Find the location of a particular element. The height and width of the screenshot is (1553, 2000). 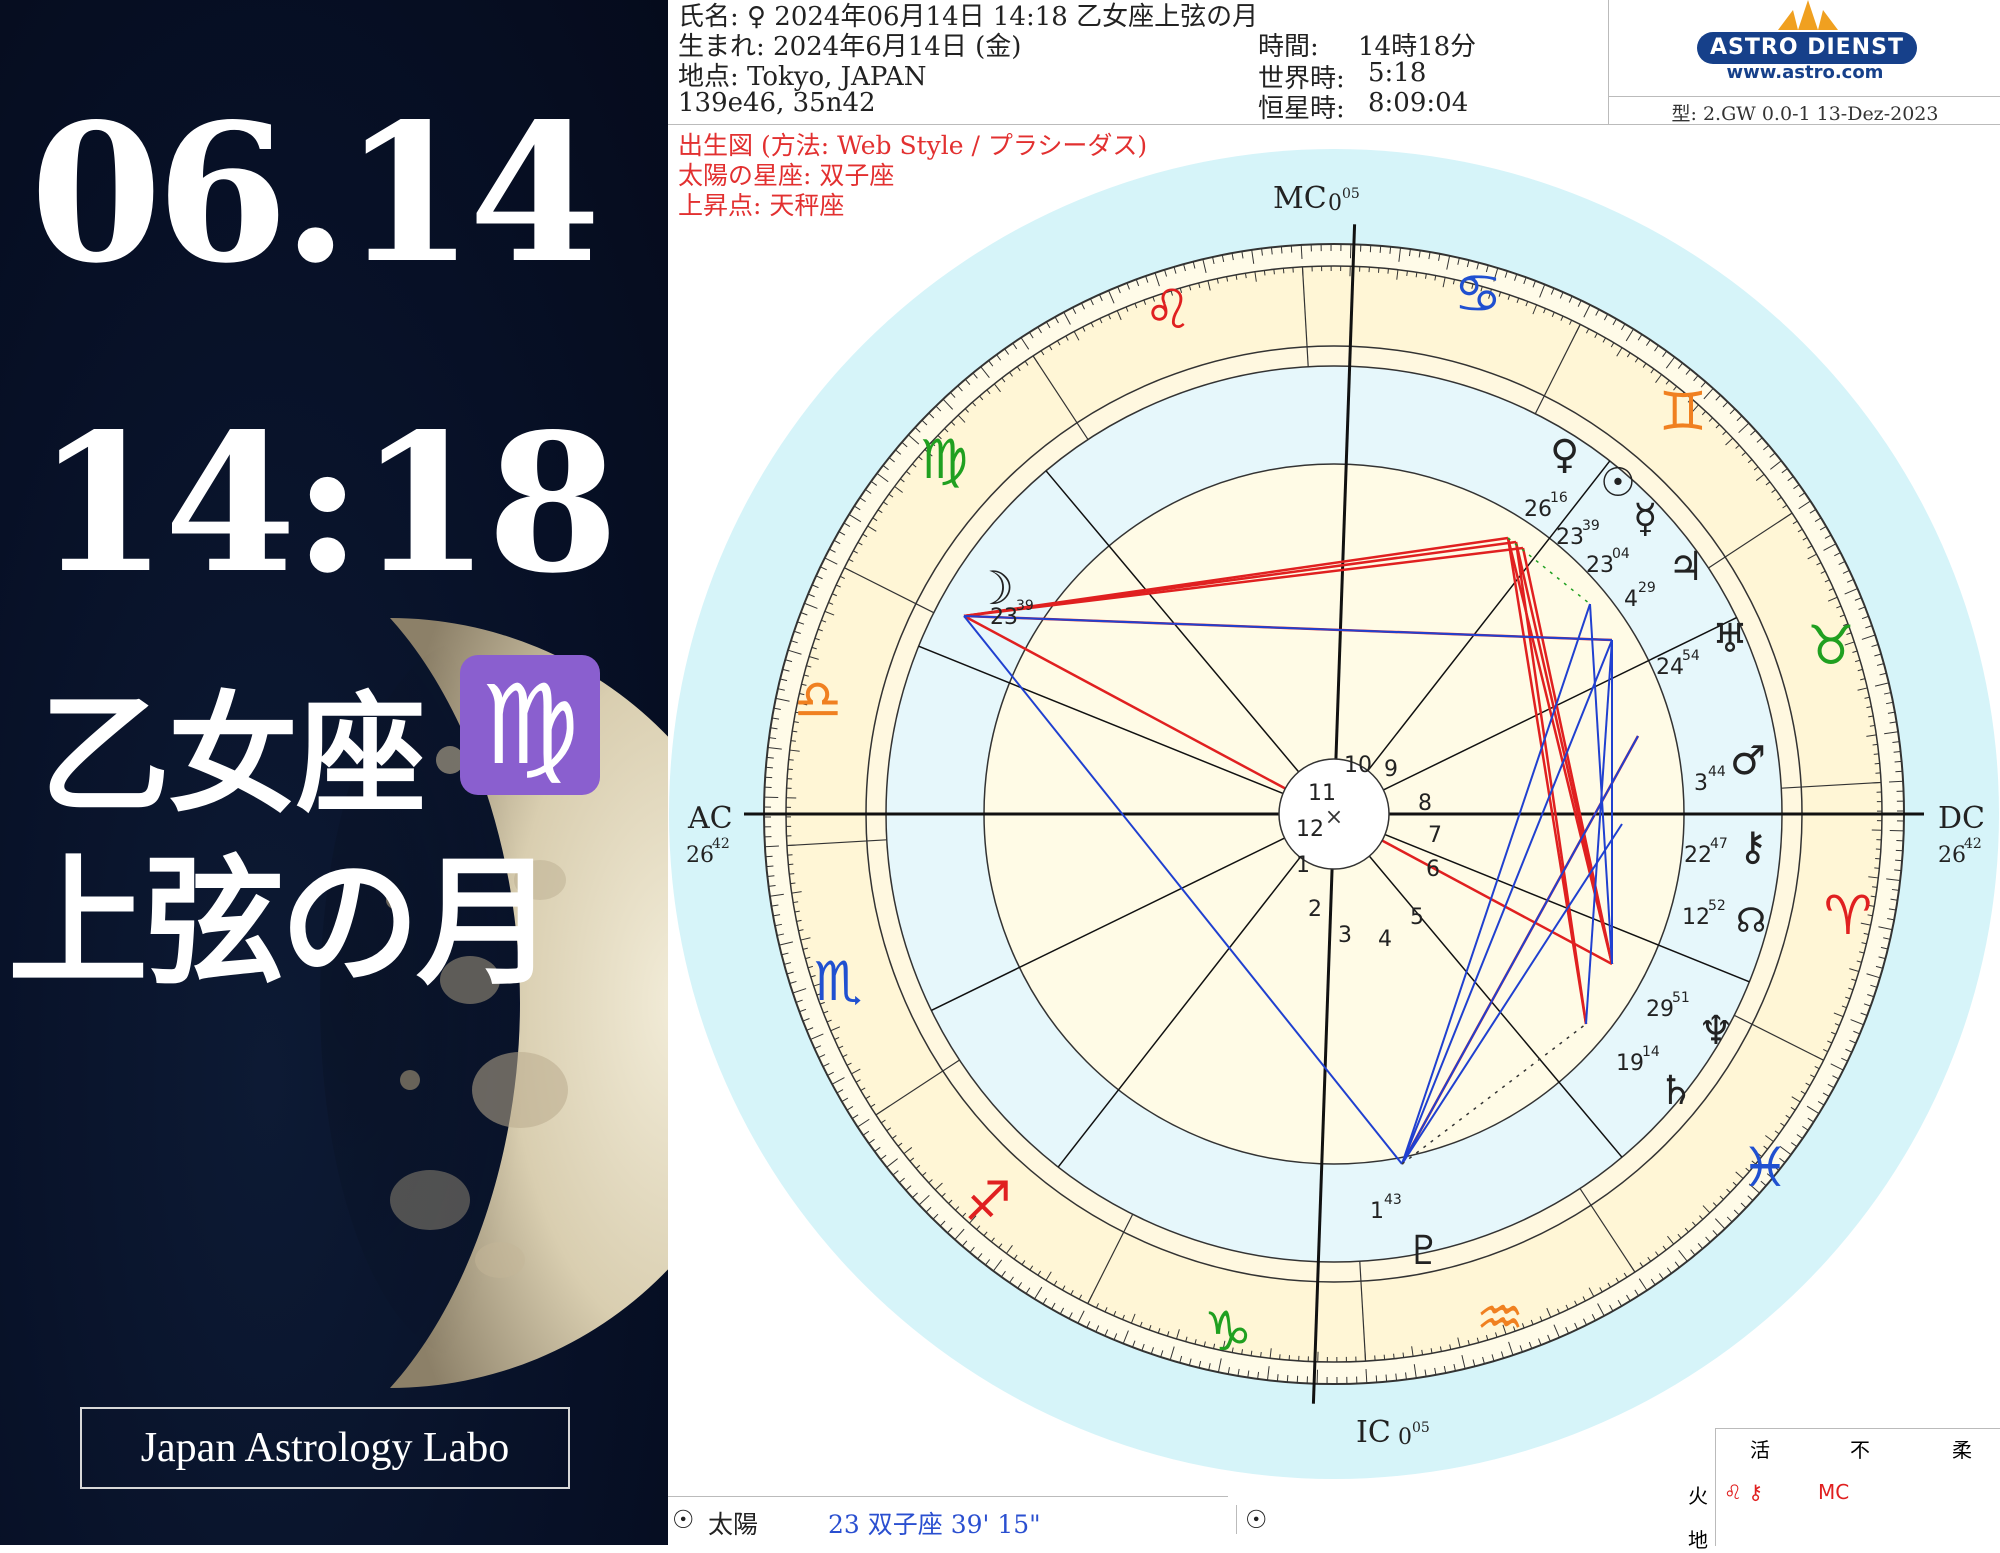

house-8: 8 is located at coordinates (1425, 803).